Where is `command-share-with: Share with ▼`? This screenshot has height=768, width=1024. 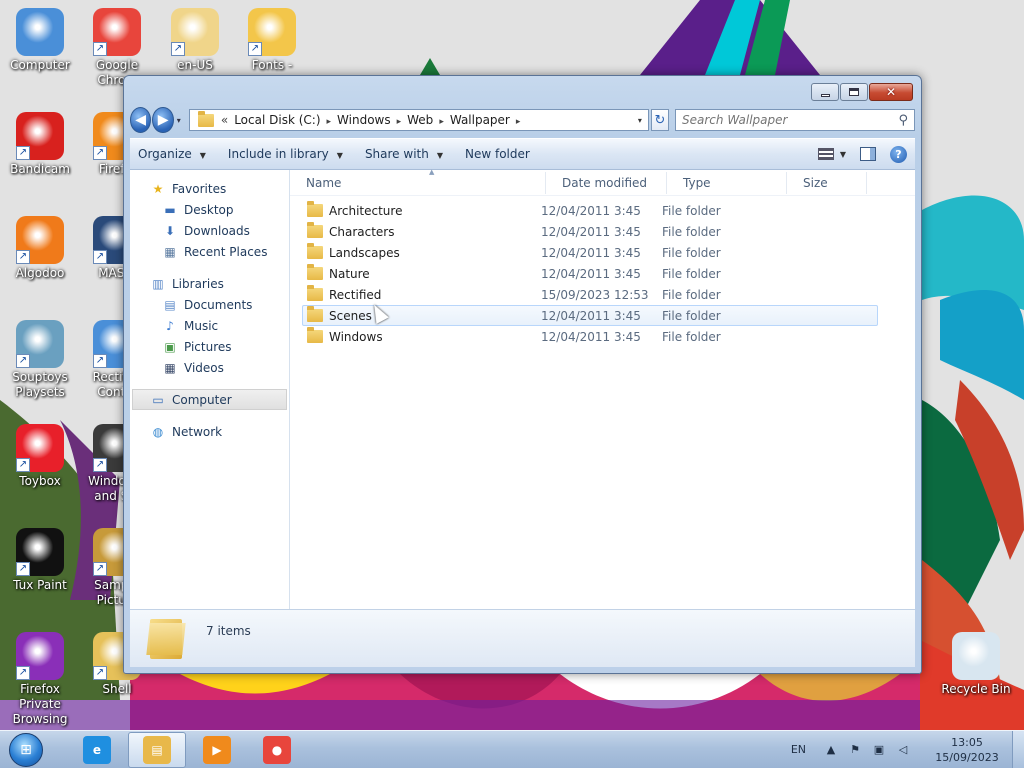 command-share-with: Share with ▼ is located at coordinates (404, 154).